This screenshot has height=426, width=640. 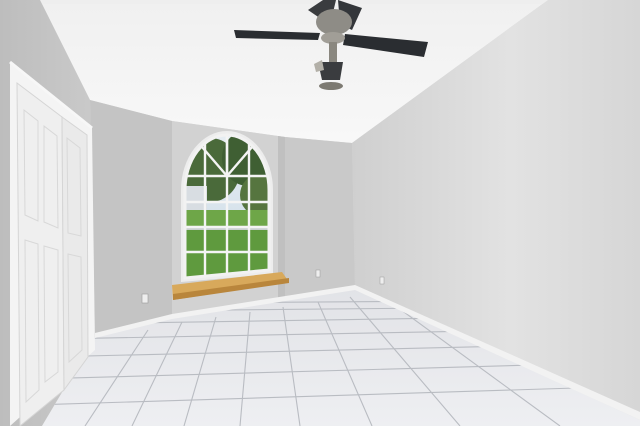 I want to click on ceiling-top, so click(x=295, y=2).